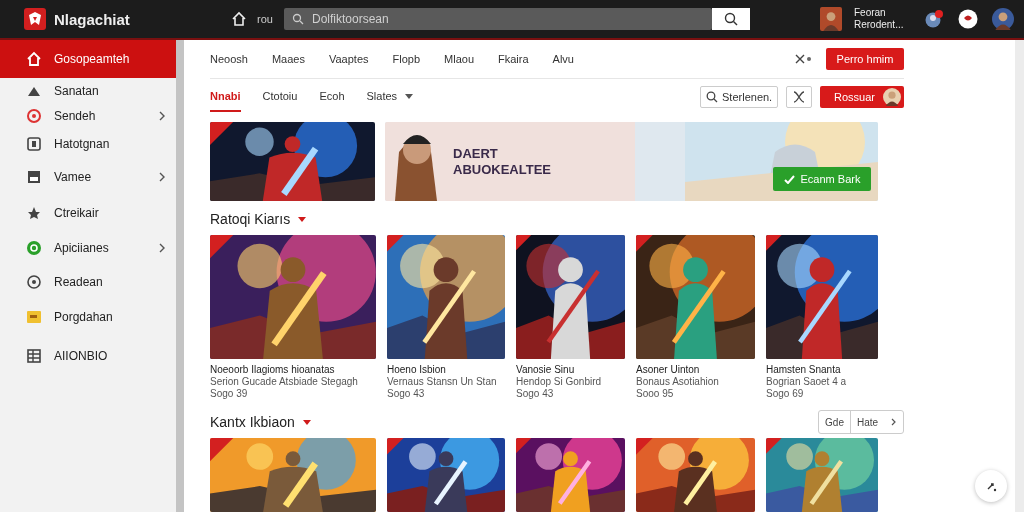 Image resolution: width=1024 pixels, height=512 pixels. Describe the element at coordinates (268, 19) in the screenshot. I see `home-link: rou` at that location.